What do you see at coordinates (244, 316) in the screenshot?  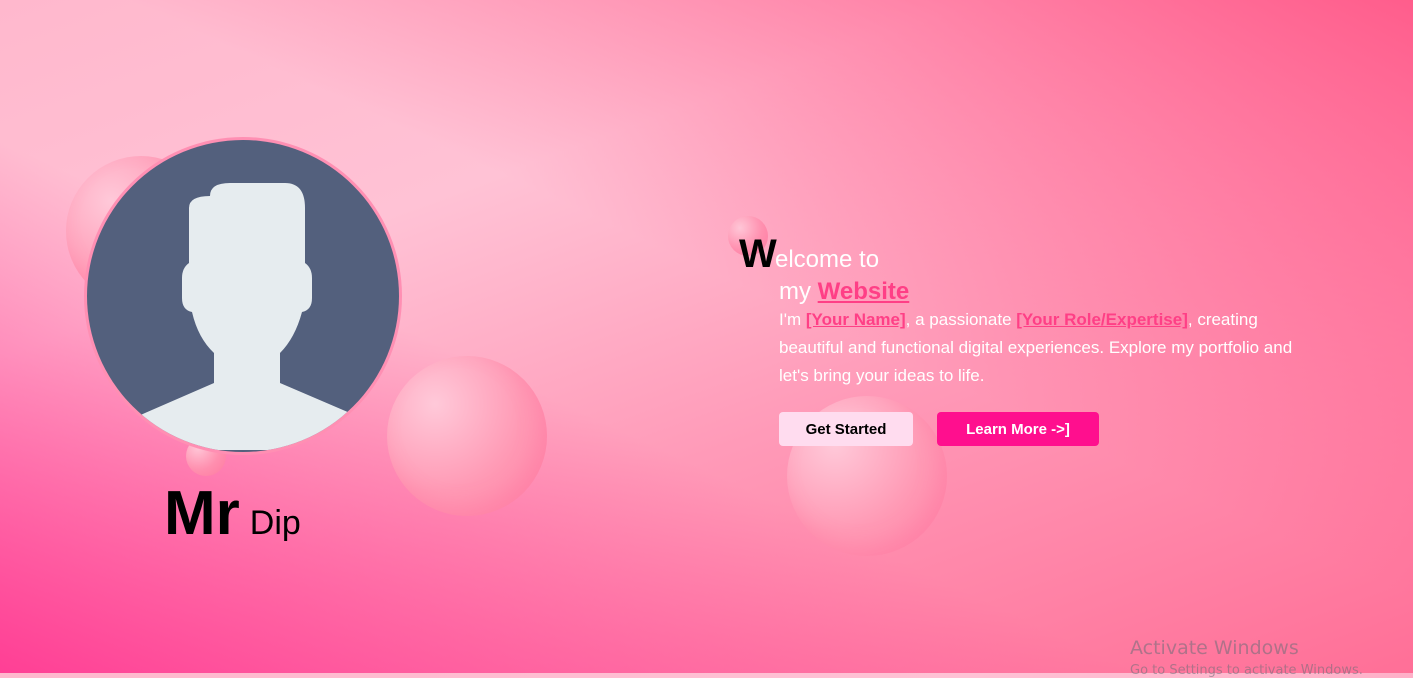 I see `user-silhouette-icon` at bounding box center [244, 316].